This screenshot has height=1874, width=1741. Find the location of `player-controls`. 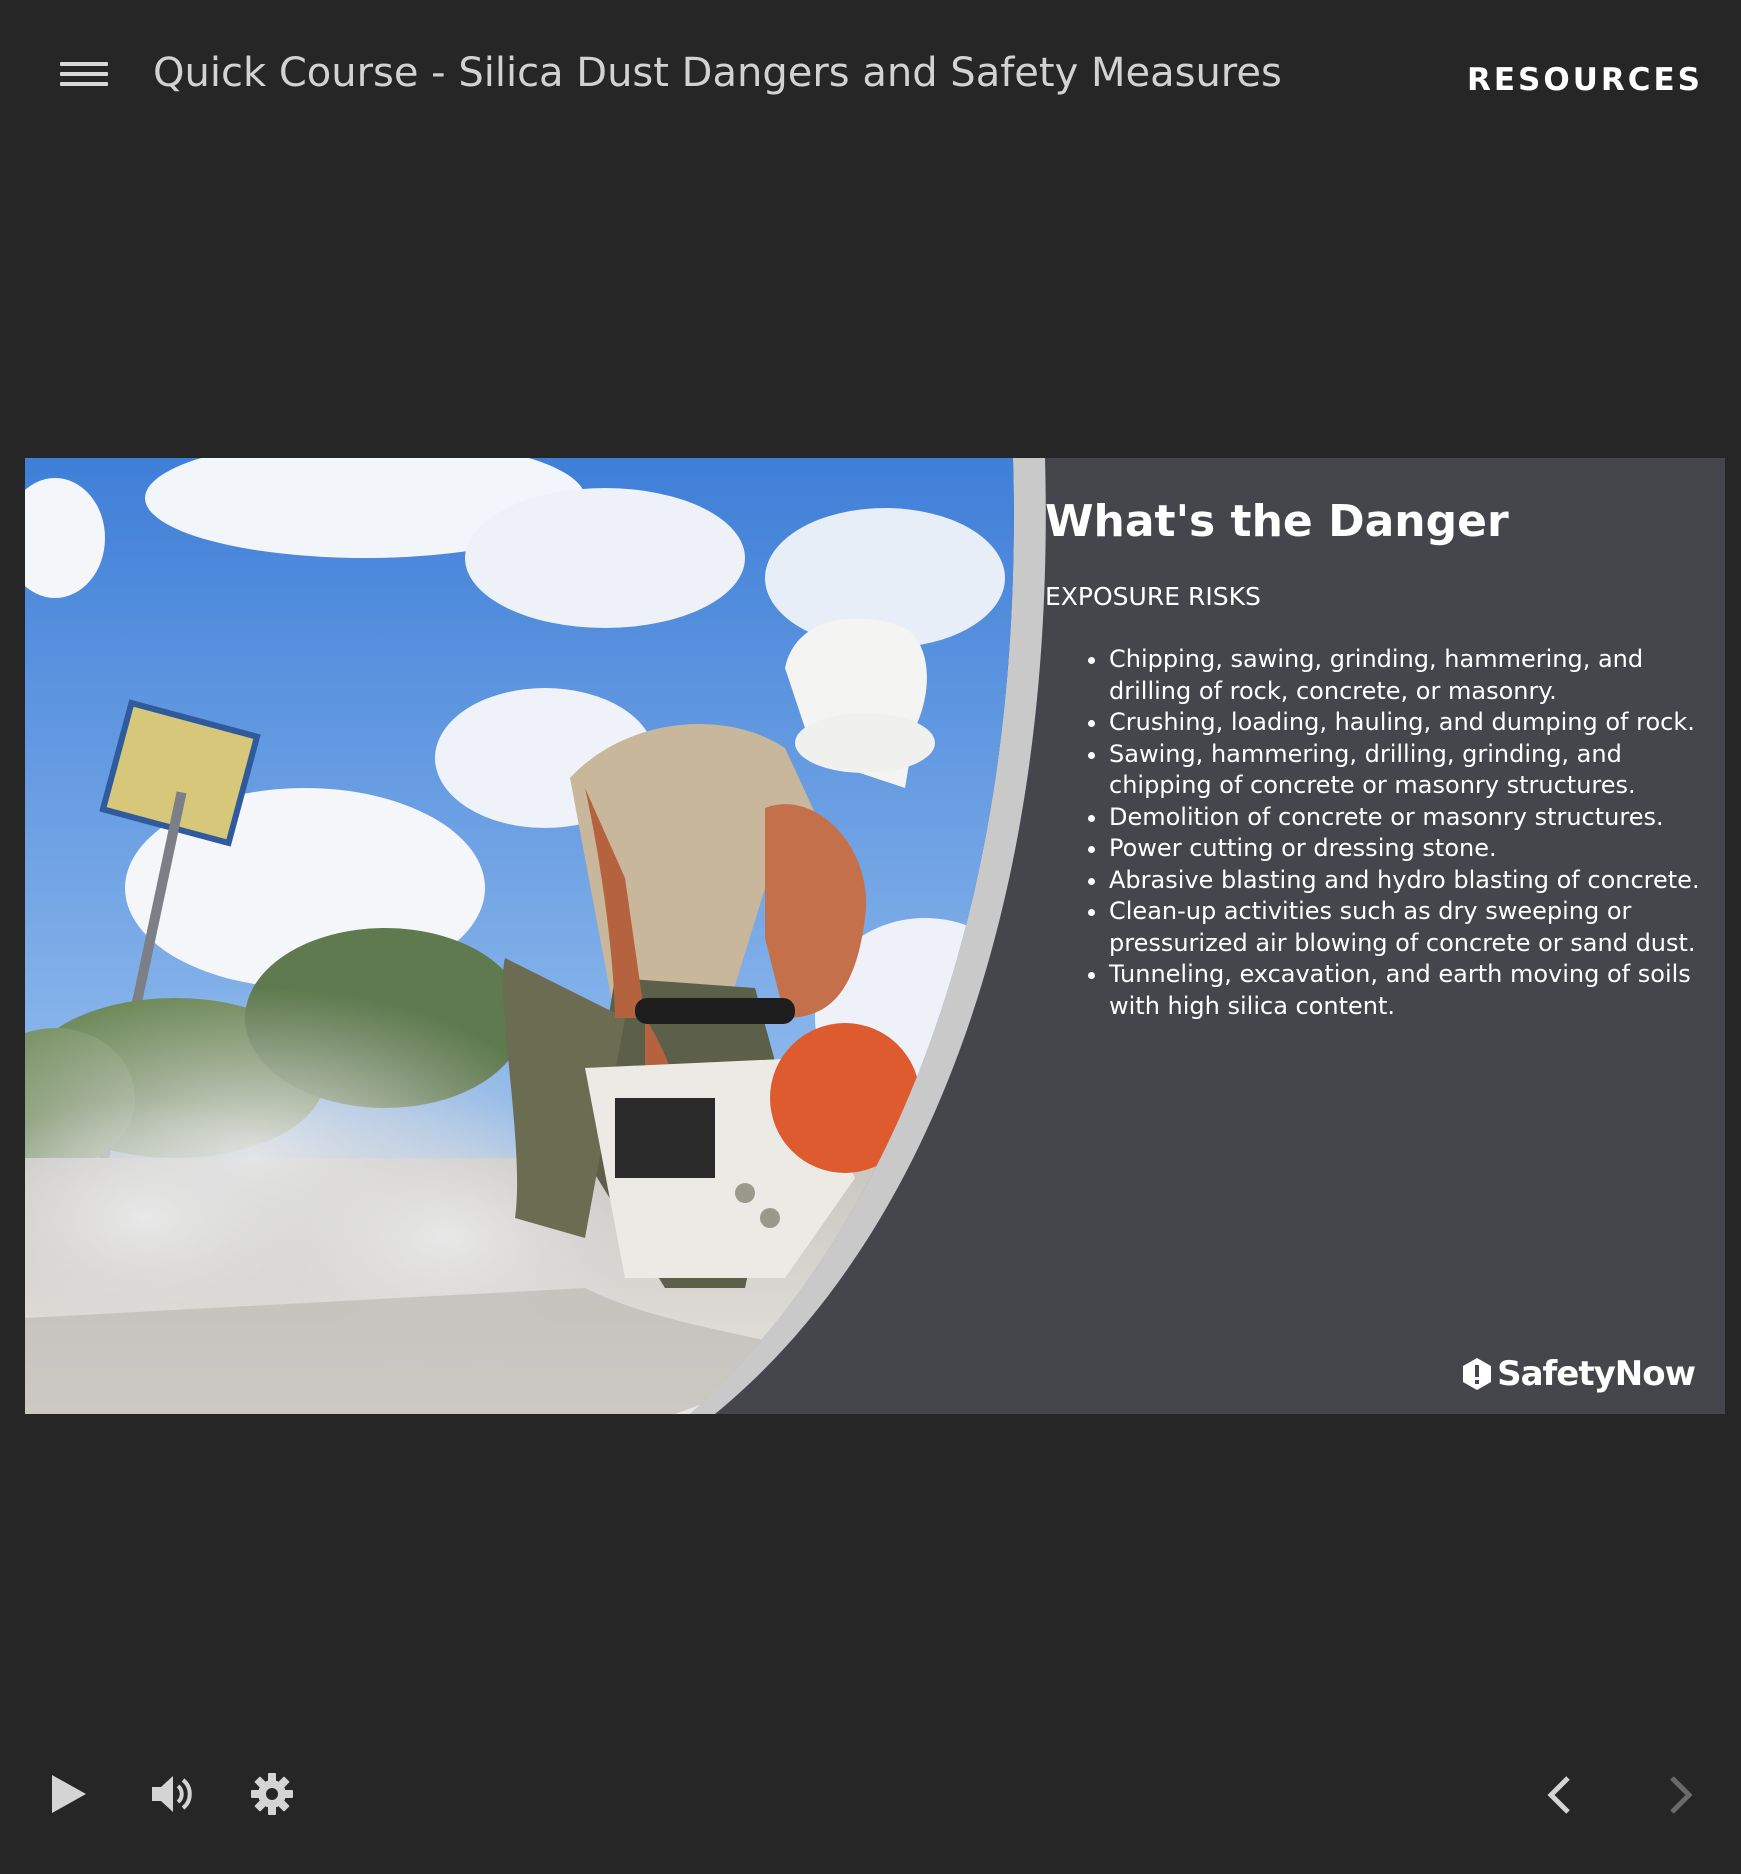

player-controls is located at coordinates (870, 1800).